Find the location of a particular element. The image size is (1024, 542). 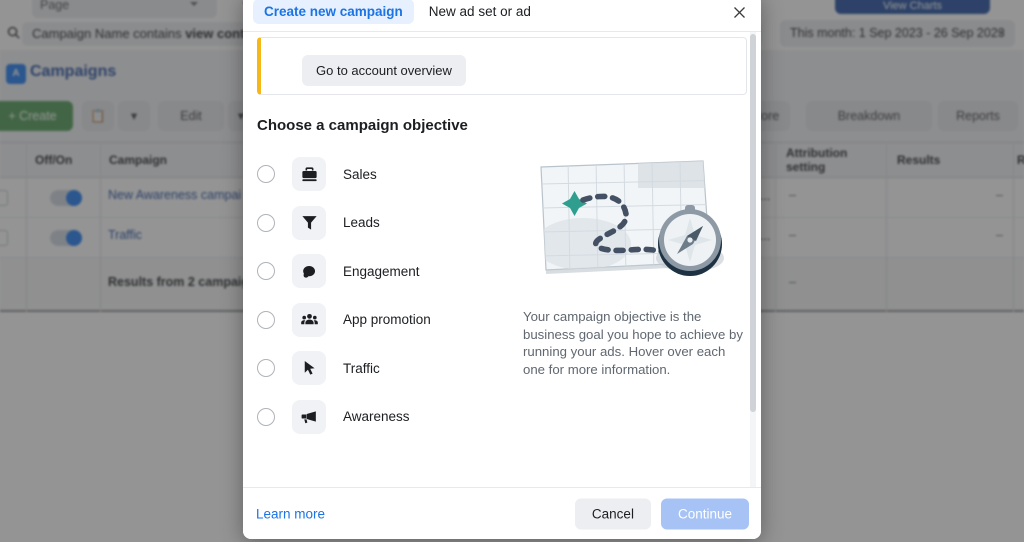

continue-button: Continue is located at coordinates (704, 513).